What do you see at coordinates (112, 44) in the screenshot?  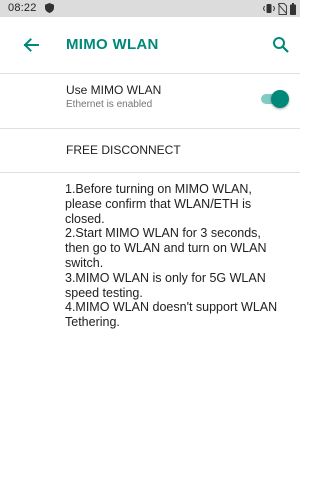 I see `page-title: MIMO WLAN` at bounding box center [112, 44].